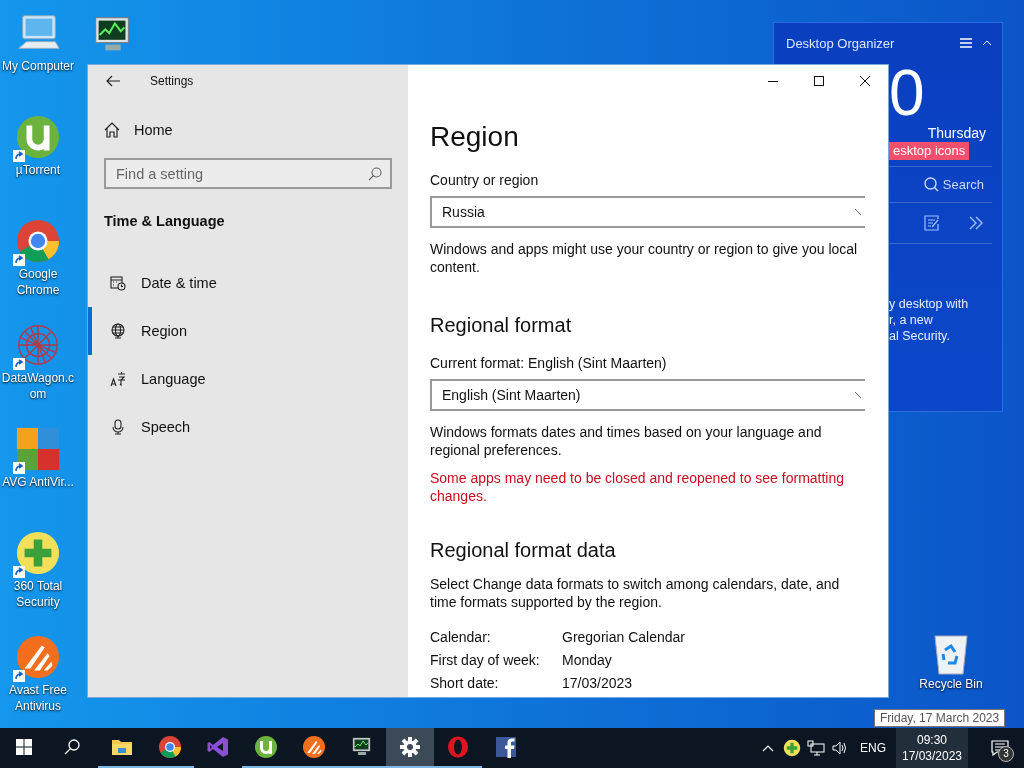  Describe the element at coordinates (932, 223) in the screenshot. I see `note-icon` at that location.